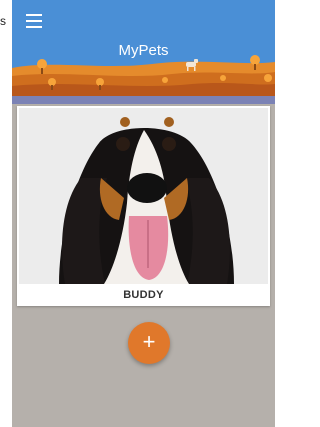 Image resolution: width=320 pixels, height=427 pixels. I want to click on add-pet-button: +, so click(149, 343).